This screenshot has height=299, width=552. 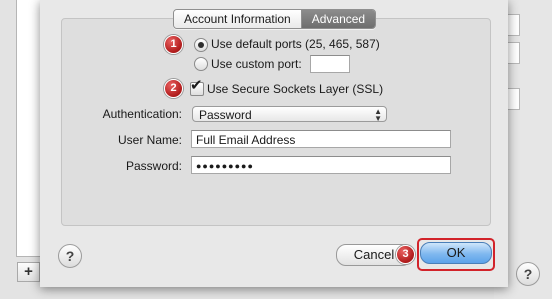 I want to click on add-account-button: +, so click(x=28, y=272).